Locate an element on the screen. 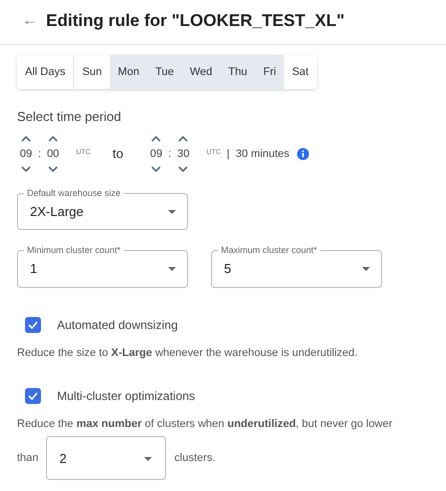  to-label: to is located at coordinates (118, 153).